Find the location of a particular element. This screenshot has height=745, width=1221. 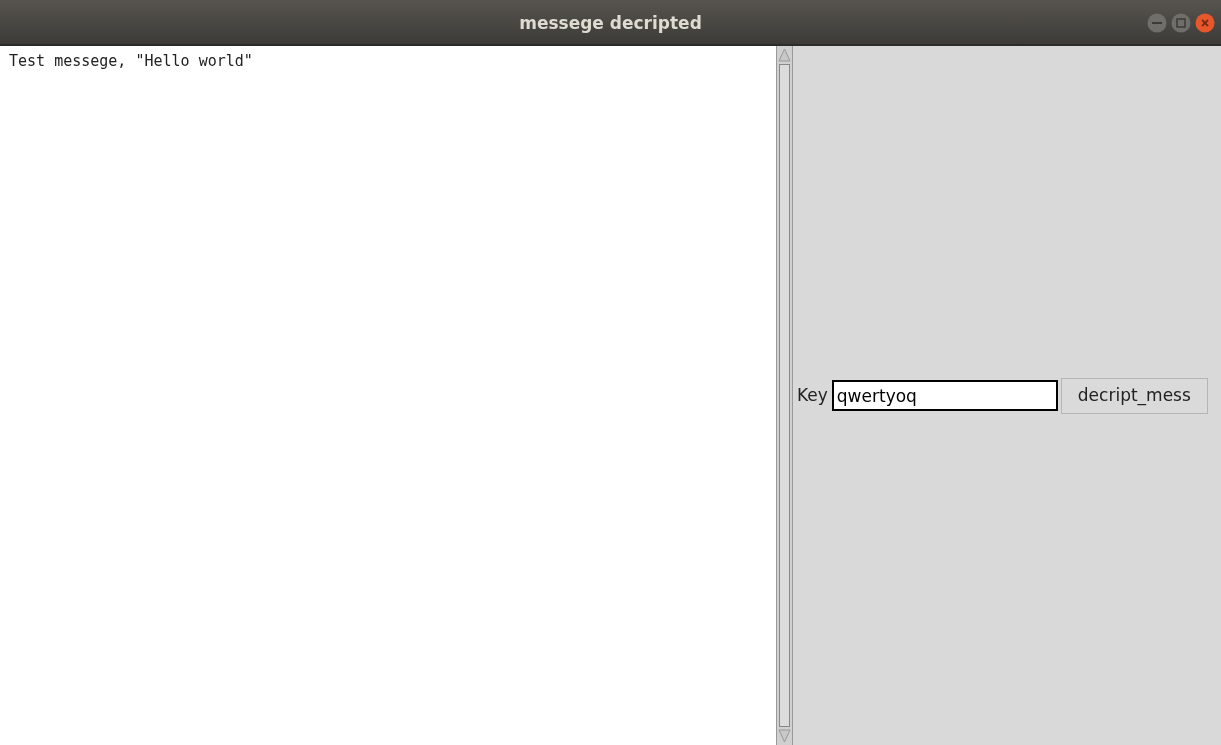

scroll-up-icon is located at coordinates (784, 55).